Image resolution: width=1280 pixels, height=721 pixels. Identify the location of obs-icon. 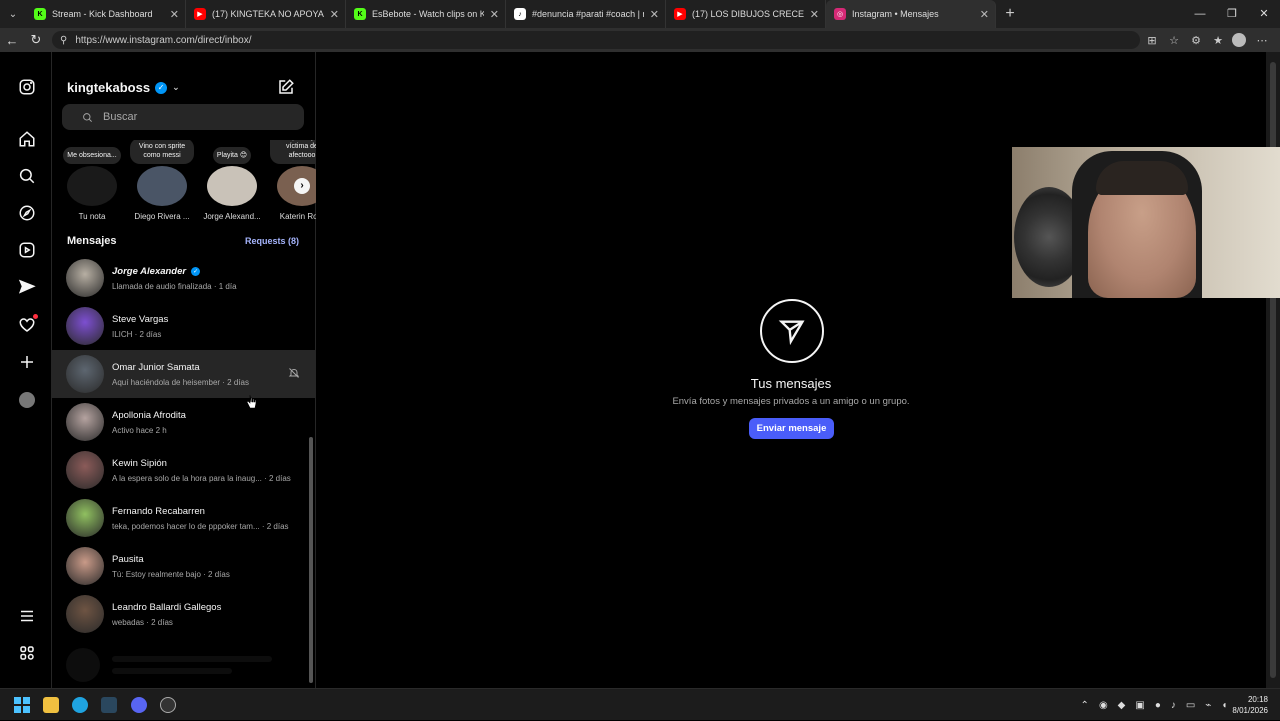
(168, 705).